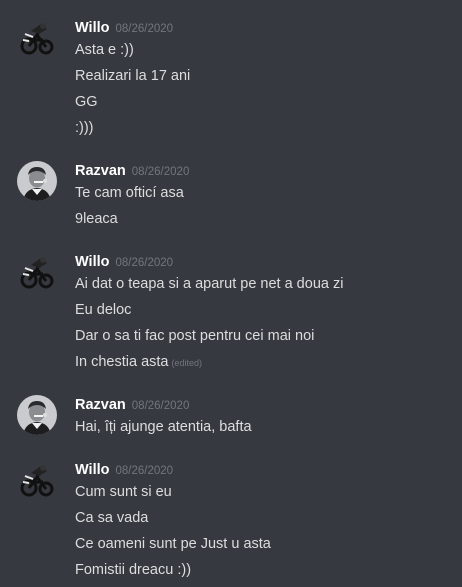 Image resolution: width=462 pixels, height=587 pixels. I want to click on message-text: In chestia asta, so click(122, 362).